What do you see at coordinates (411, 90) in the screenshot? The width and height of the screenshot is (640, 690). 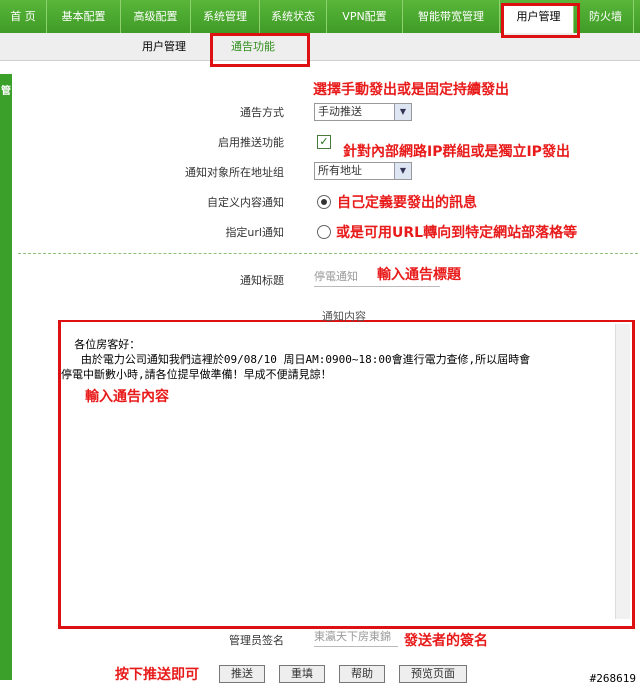 I see `annotation-mode: 選擇手動發出或是固定持續發出` at bounding box center [411, 90].